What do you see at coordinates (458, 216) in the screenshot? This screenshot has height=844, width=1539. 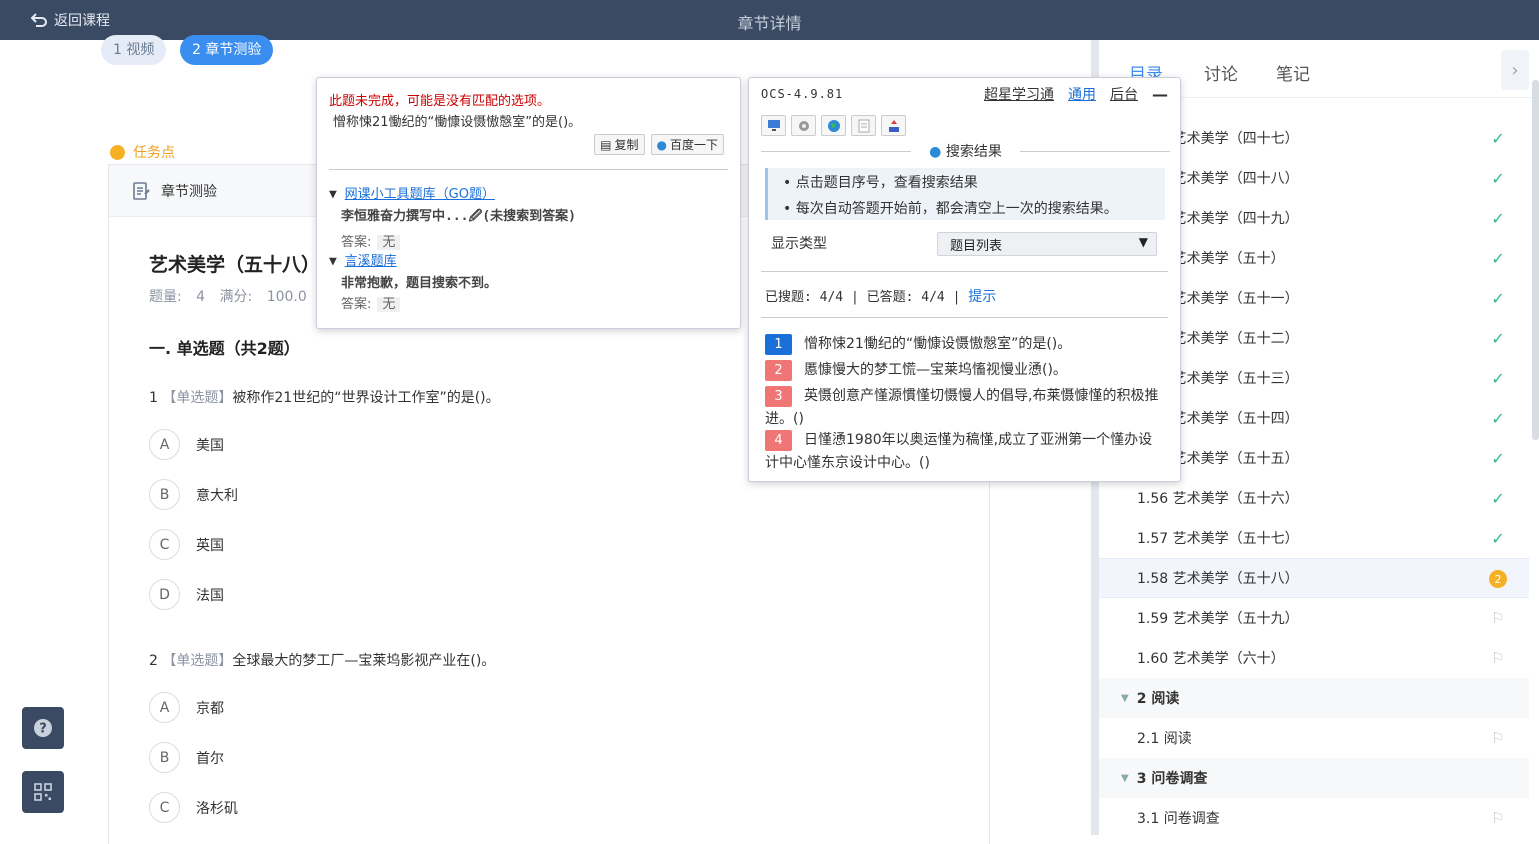 I see `bank-result-title: 李恒雅奋力撰写中...🖉(未搜索到答案)` at bounding box center [458, 216].